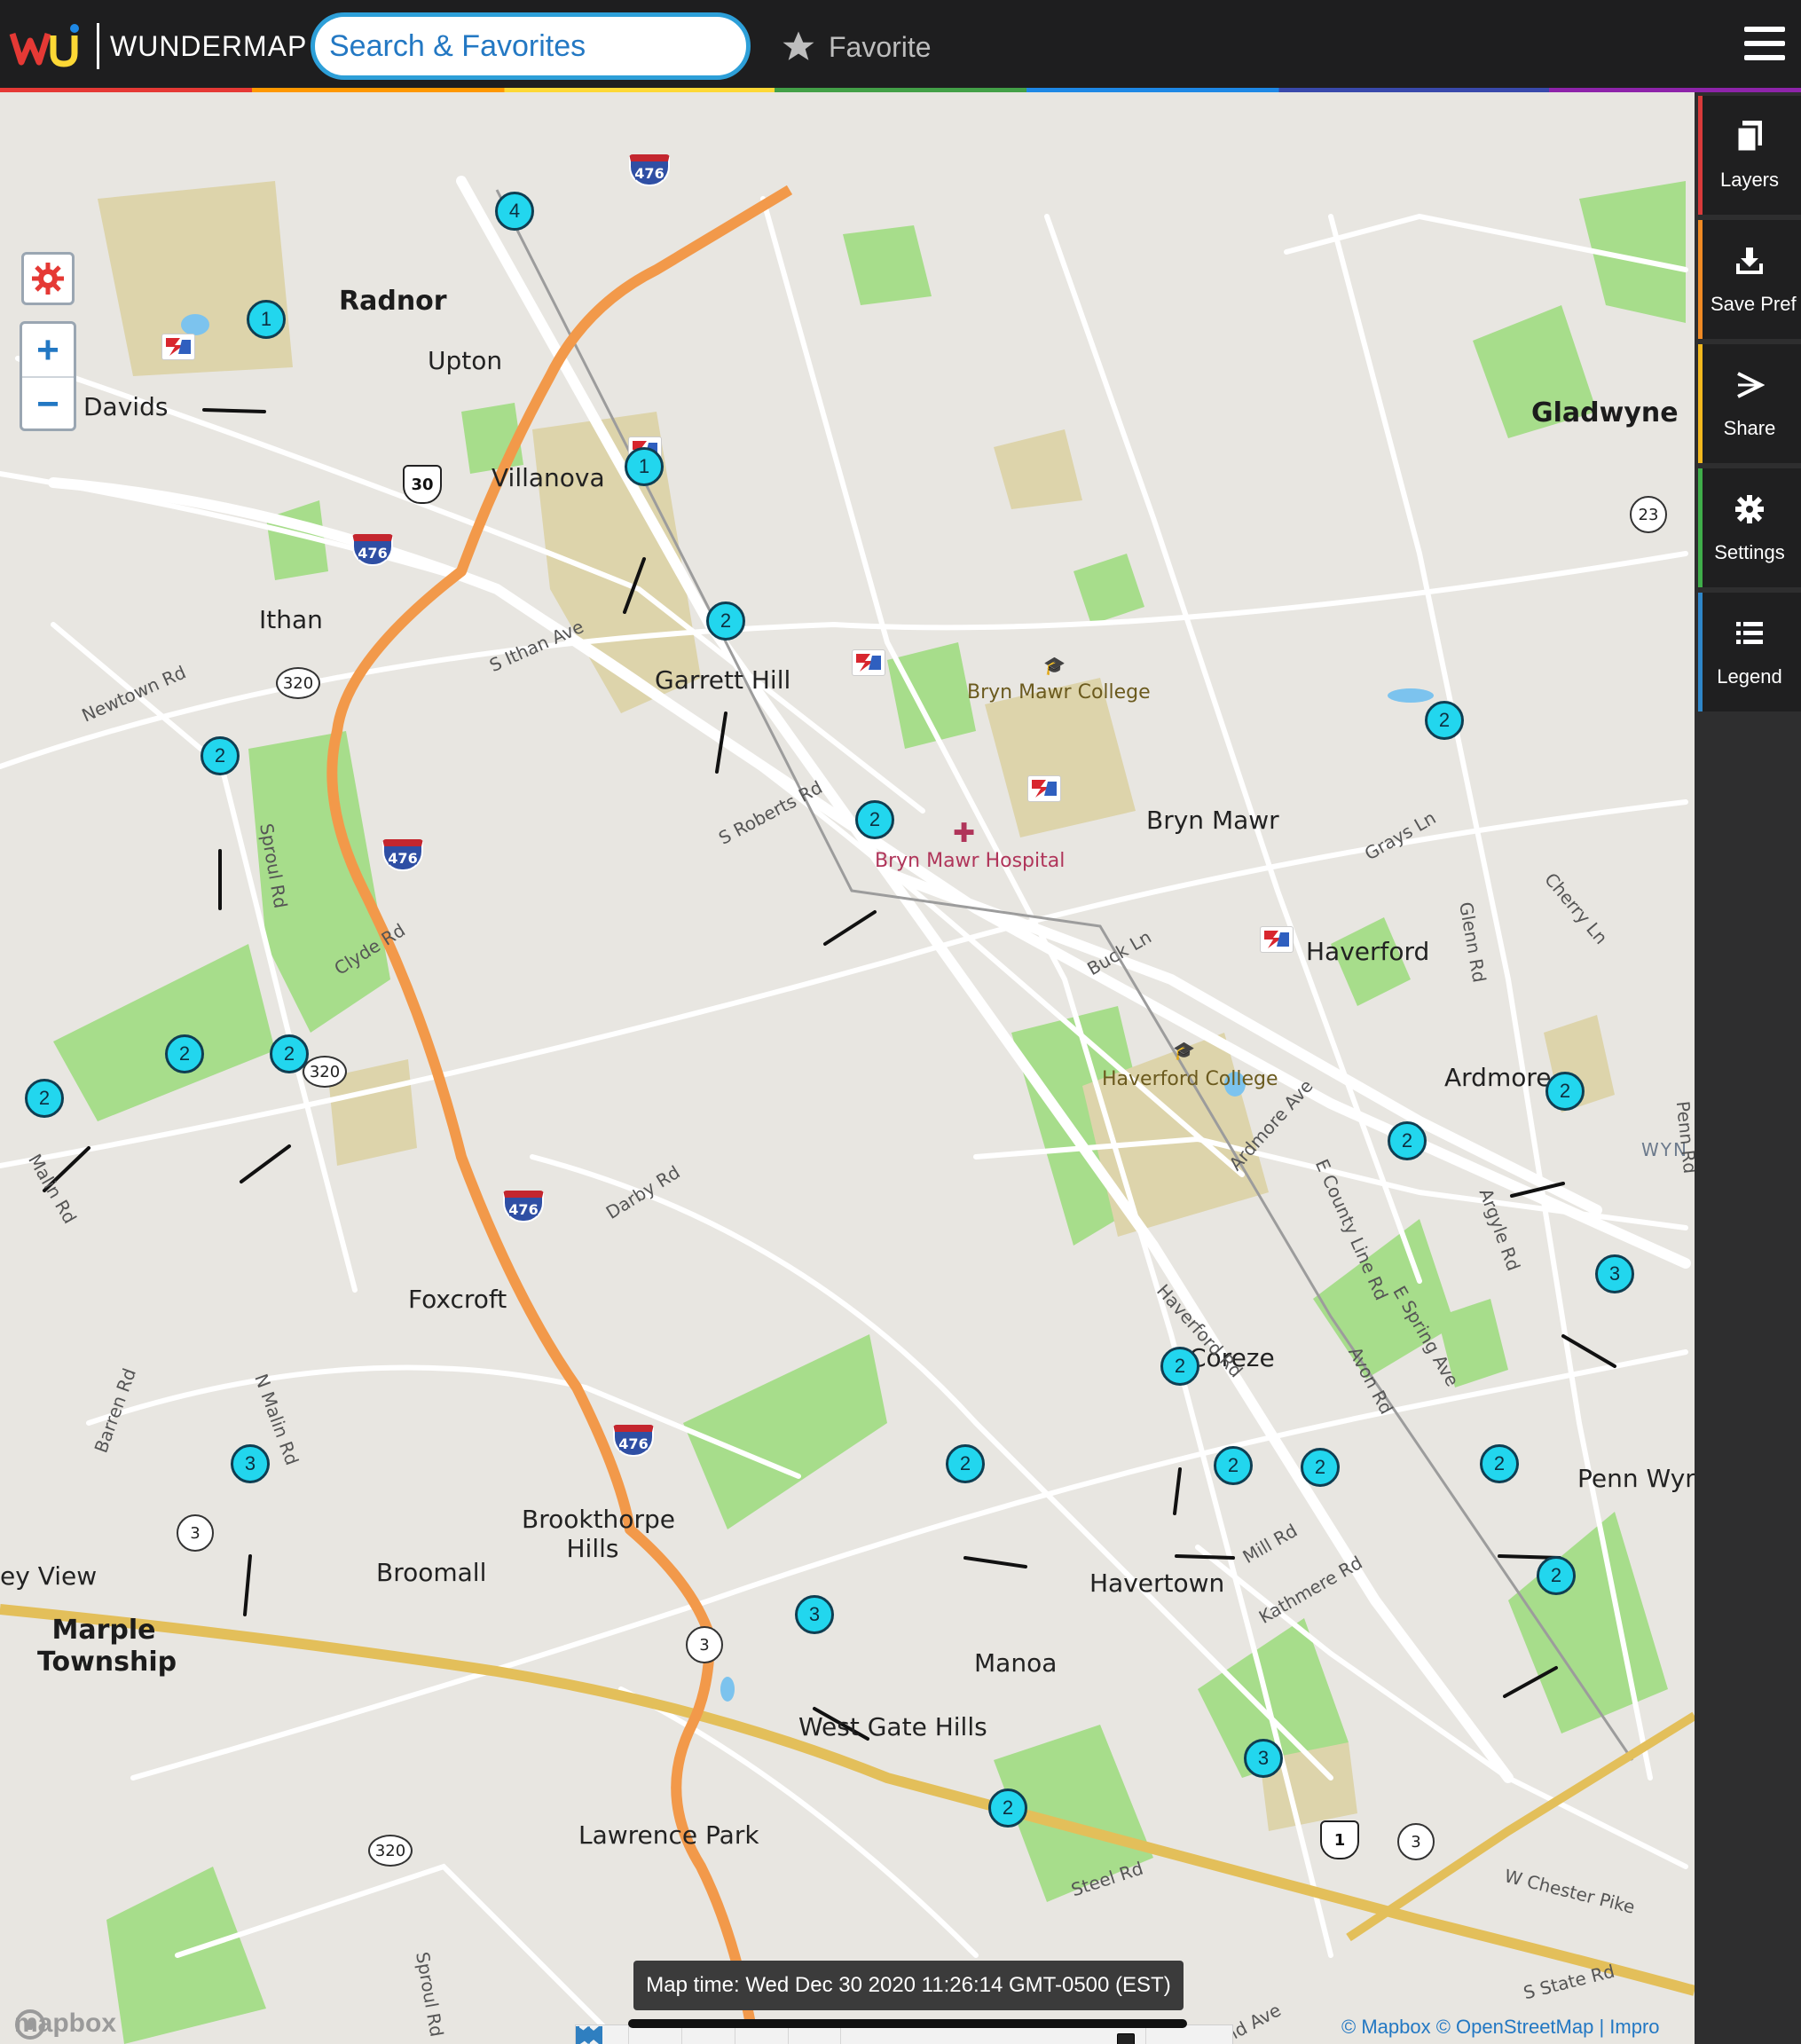  Describe the element at coordinates (49, 1576) in the screenshot. I see `place-label: ey View` at that location.